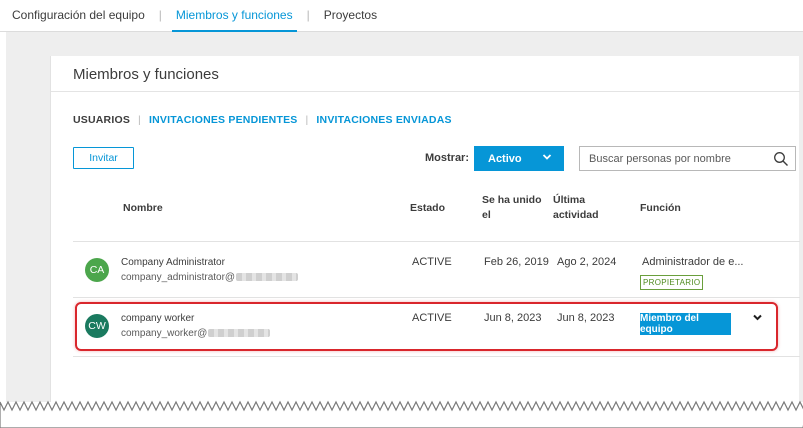 This screenshot has width=803, height=428. Describe the element at coordinates (223, 120) in the screenshot. I see `subtab-pending-invitations: INVITACIONES PENDIENTES` at that location.